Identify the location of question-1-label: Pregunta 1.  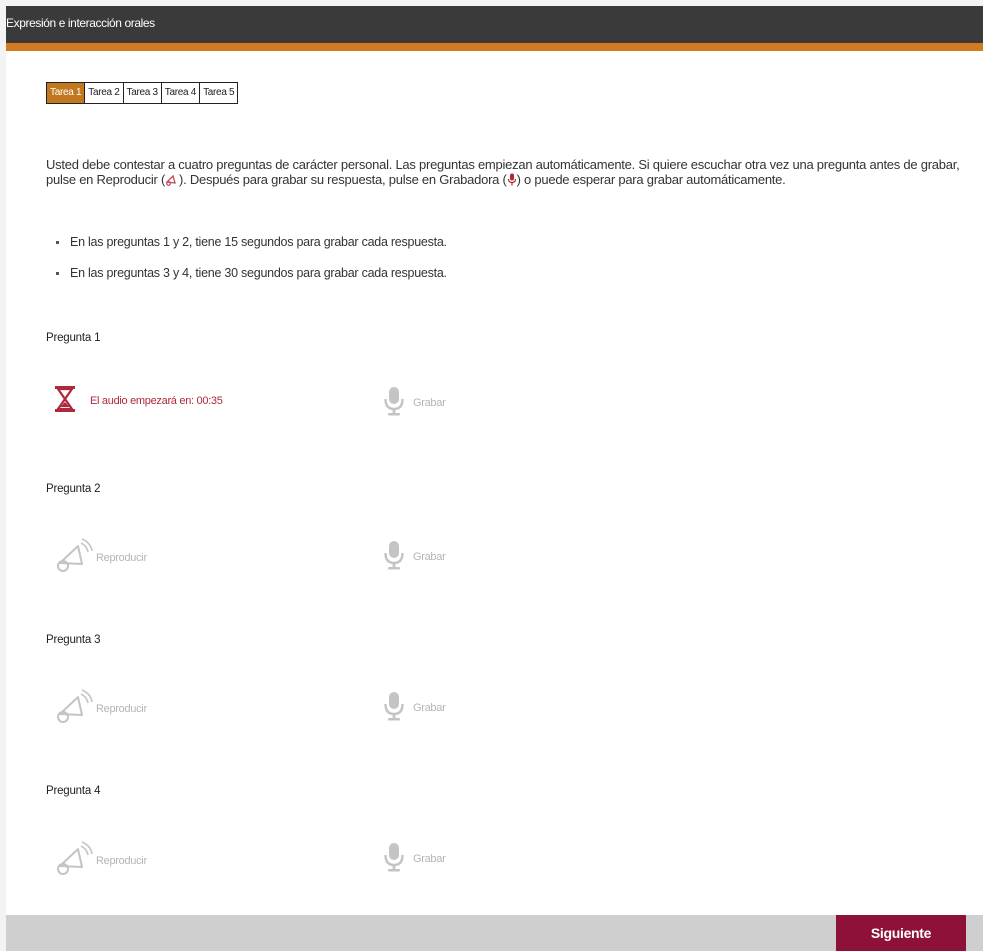
(73, 338).